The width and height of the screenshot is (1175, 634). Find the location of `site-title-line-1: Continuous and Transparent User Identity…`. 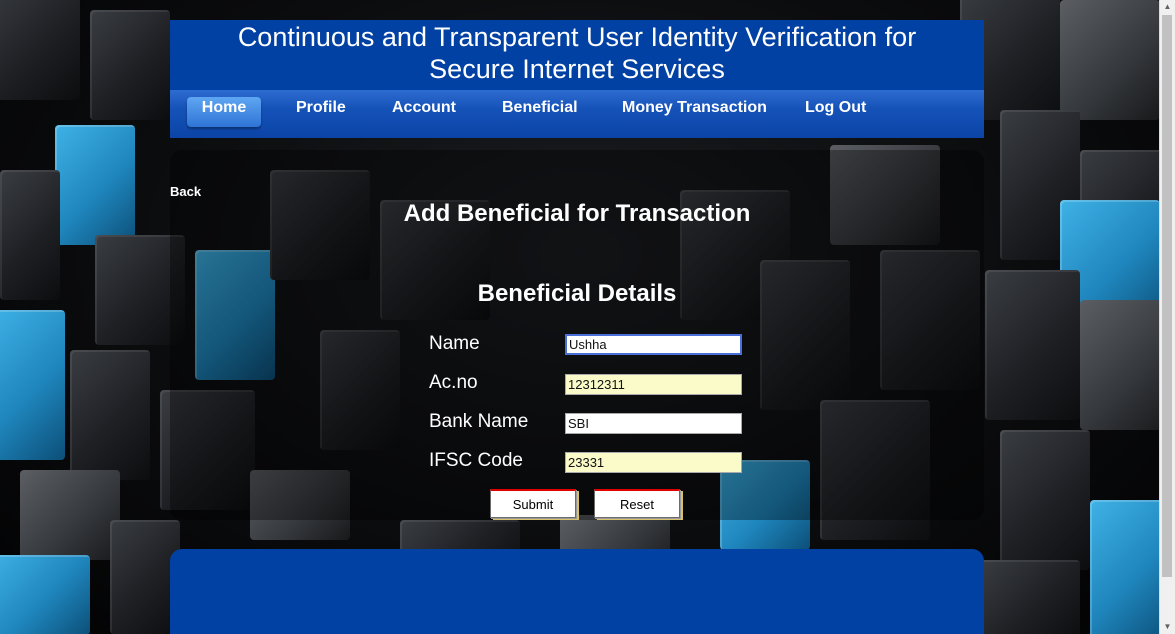

site-title-line-1: Continuous and Transparent User Identity… is located at coordinates (577, 37).